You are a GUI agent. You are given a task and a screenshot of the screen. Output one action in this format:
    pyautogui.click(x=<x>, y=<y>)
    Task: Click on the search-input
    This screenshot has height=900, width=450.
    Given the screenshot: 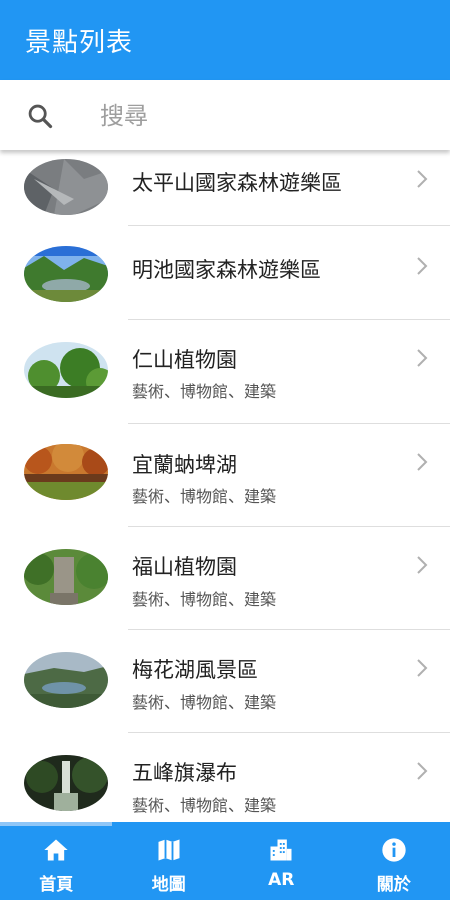 What is the action you would take?
    pyautogui.click(x=260, y=116)
    